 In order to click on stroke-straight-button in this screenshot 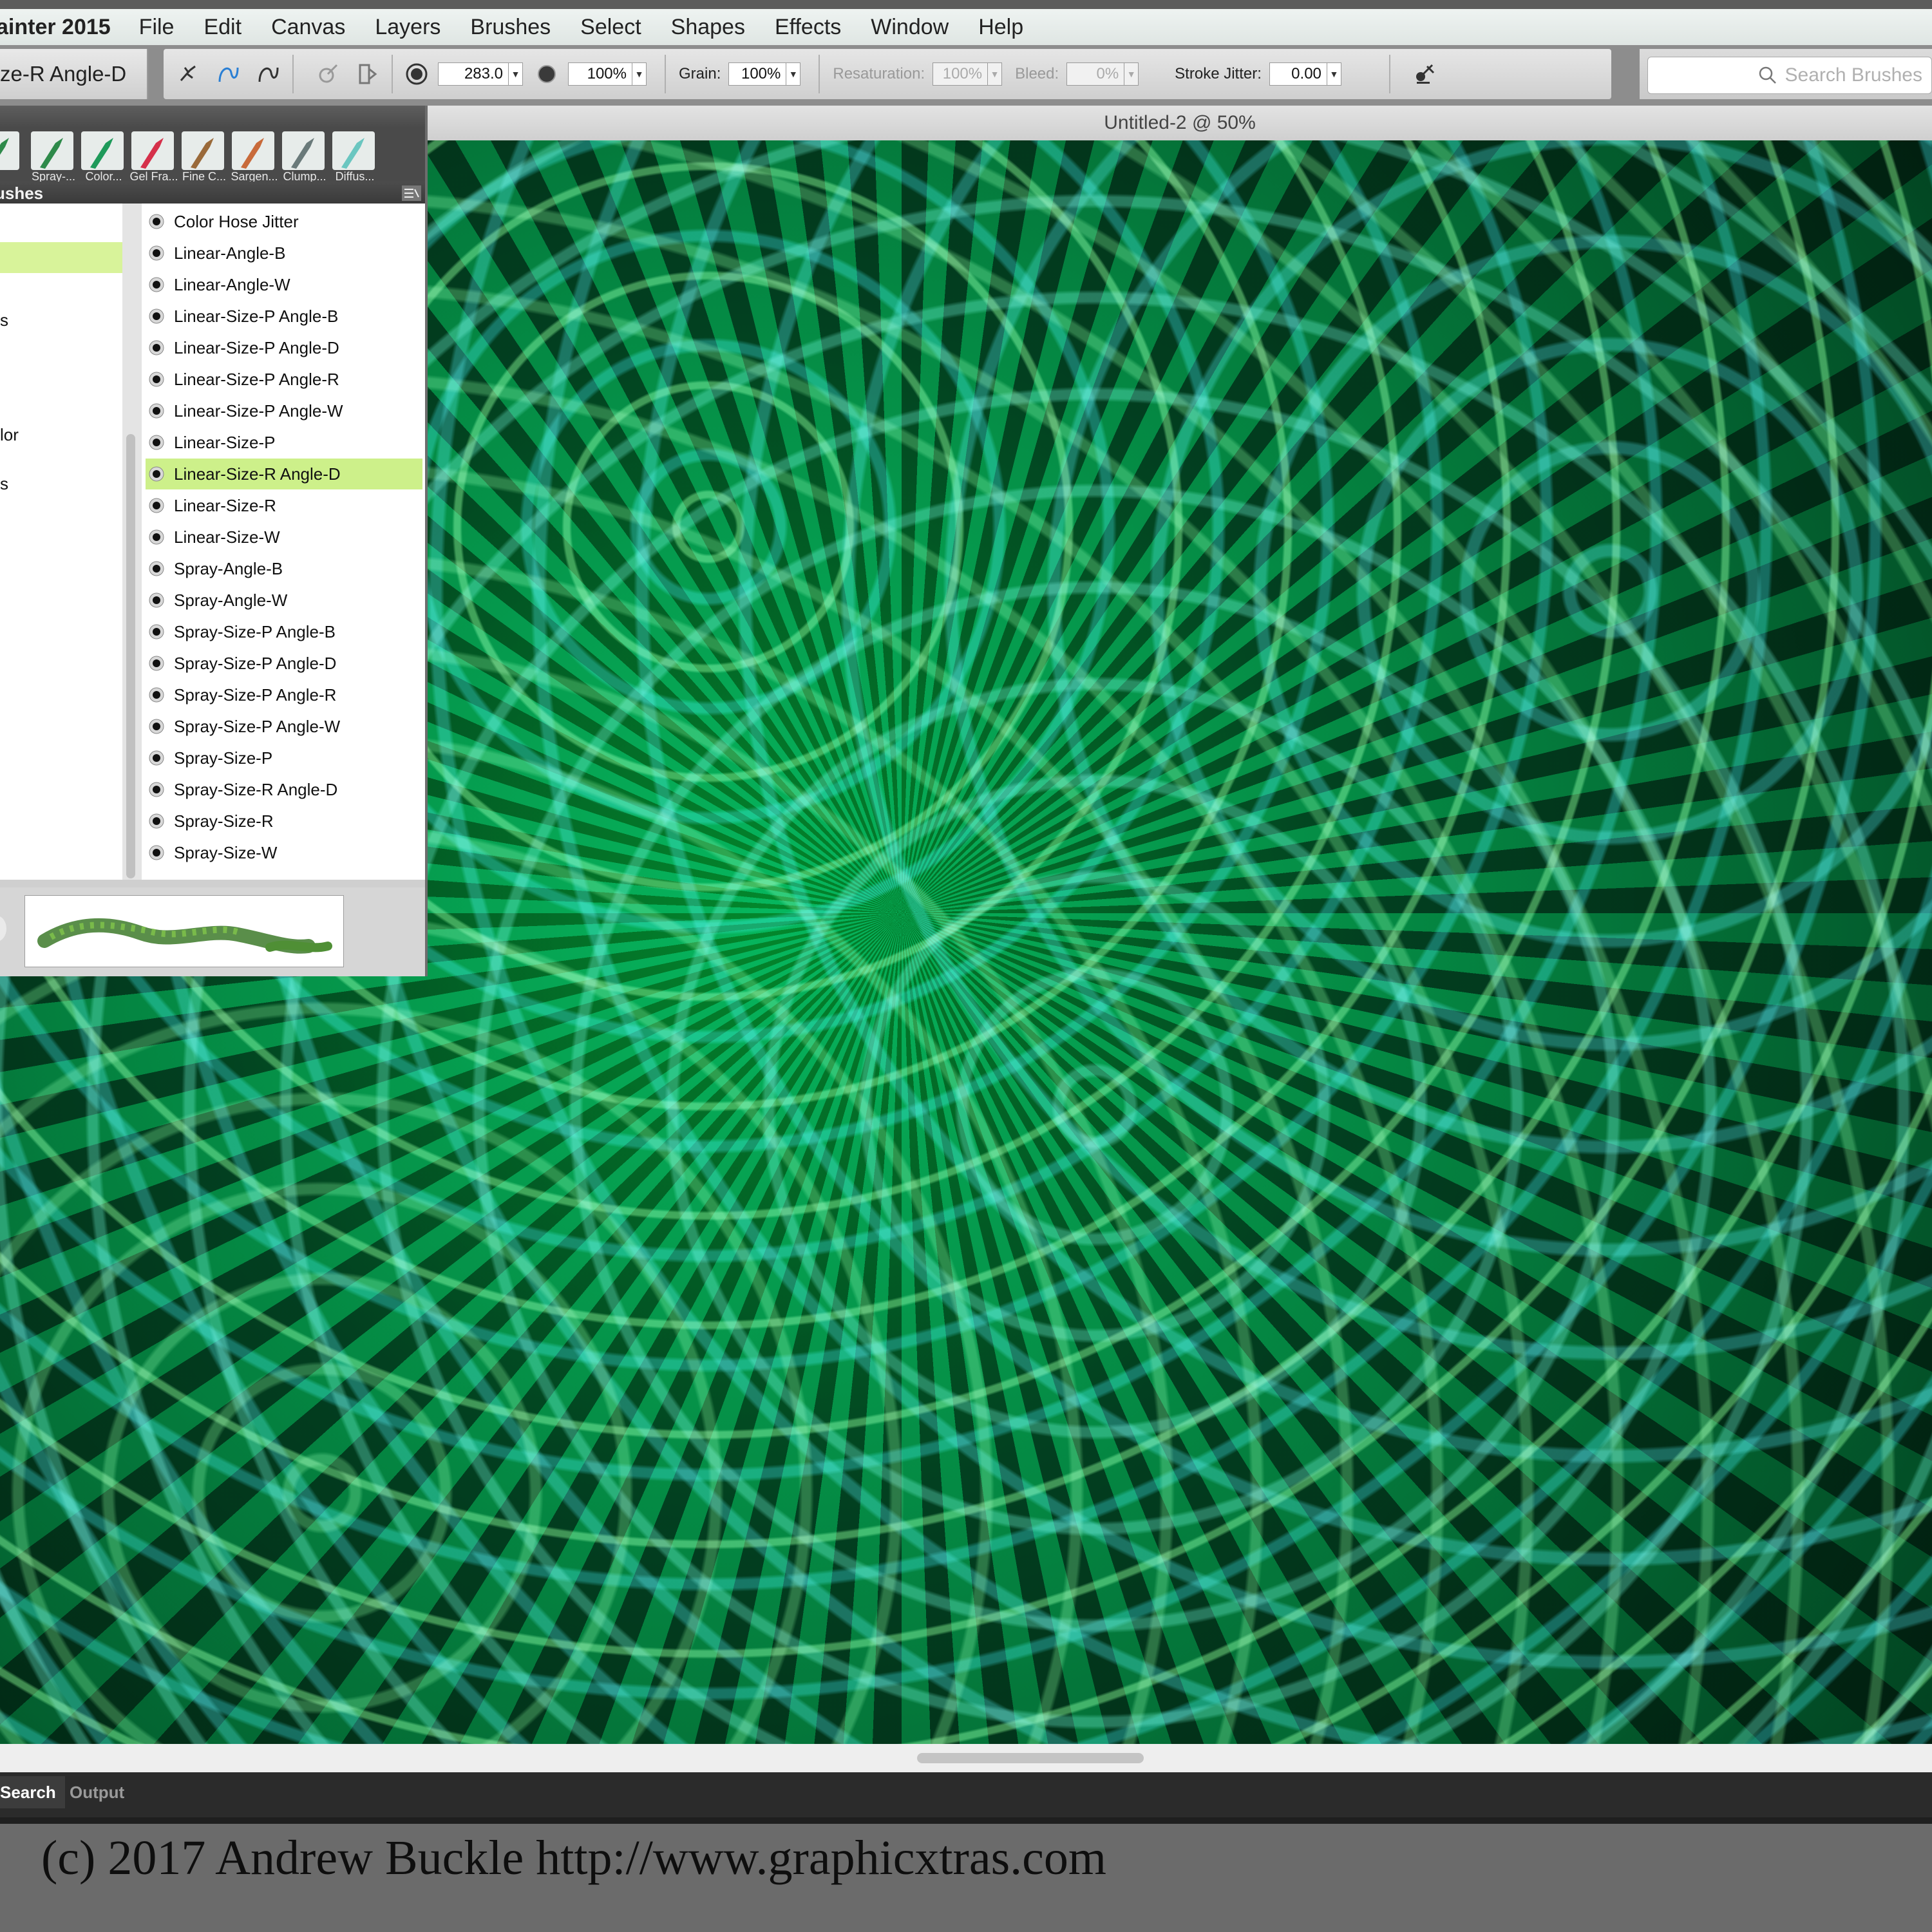, I will do `click(269, 74)`.